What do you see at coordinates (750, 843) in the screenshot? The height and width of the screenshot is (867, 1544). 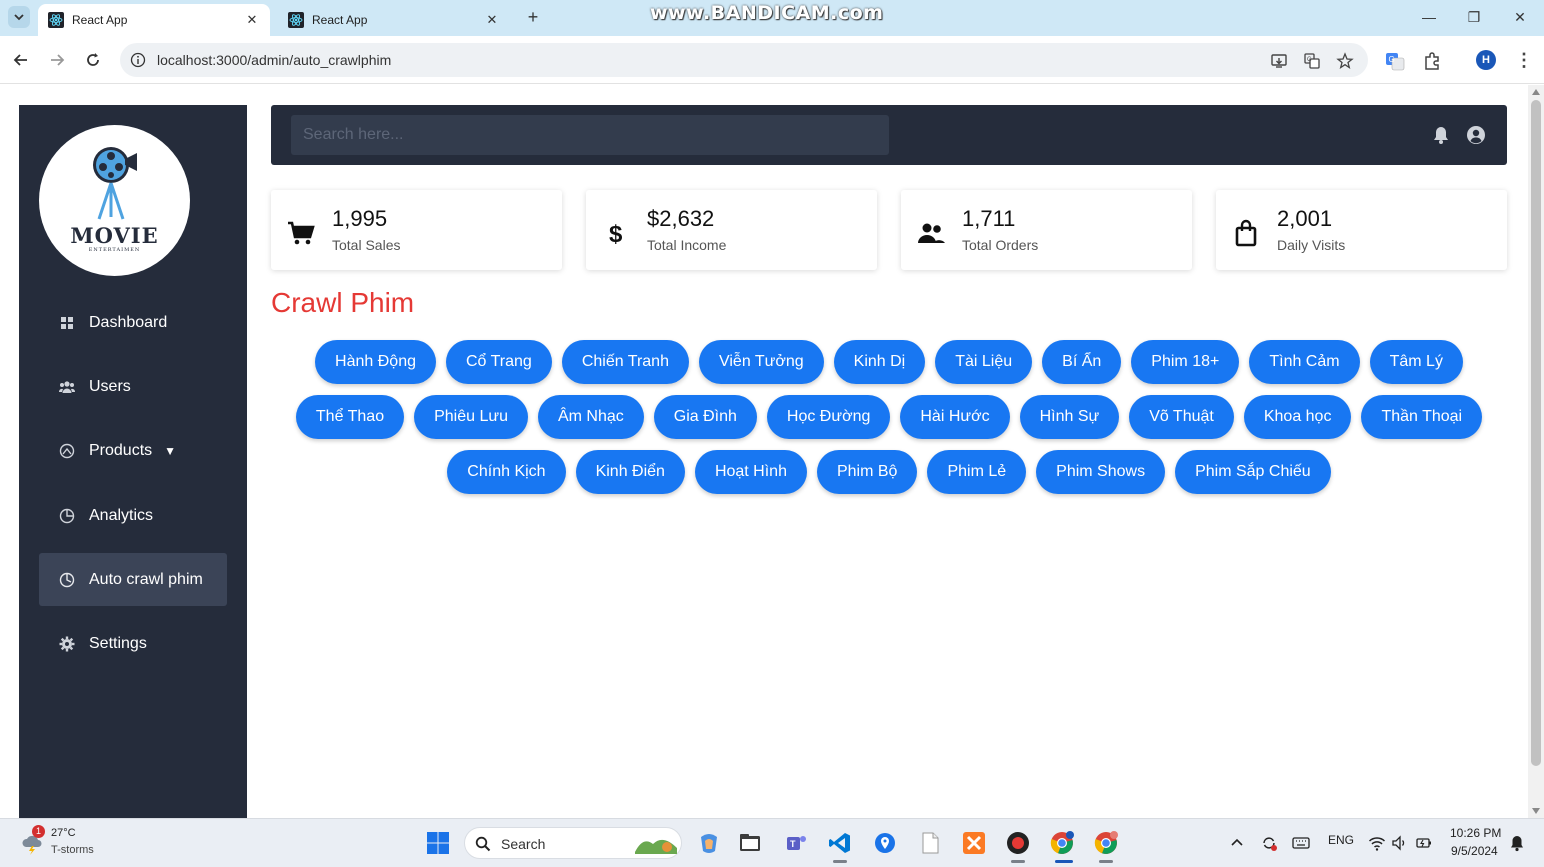 I see `file-explorer-icon` at bounding box center [750, 843].